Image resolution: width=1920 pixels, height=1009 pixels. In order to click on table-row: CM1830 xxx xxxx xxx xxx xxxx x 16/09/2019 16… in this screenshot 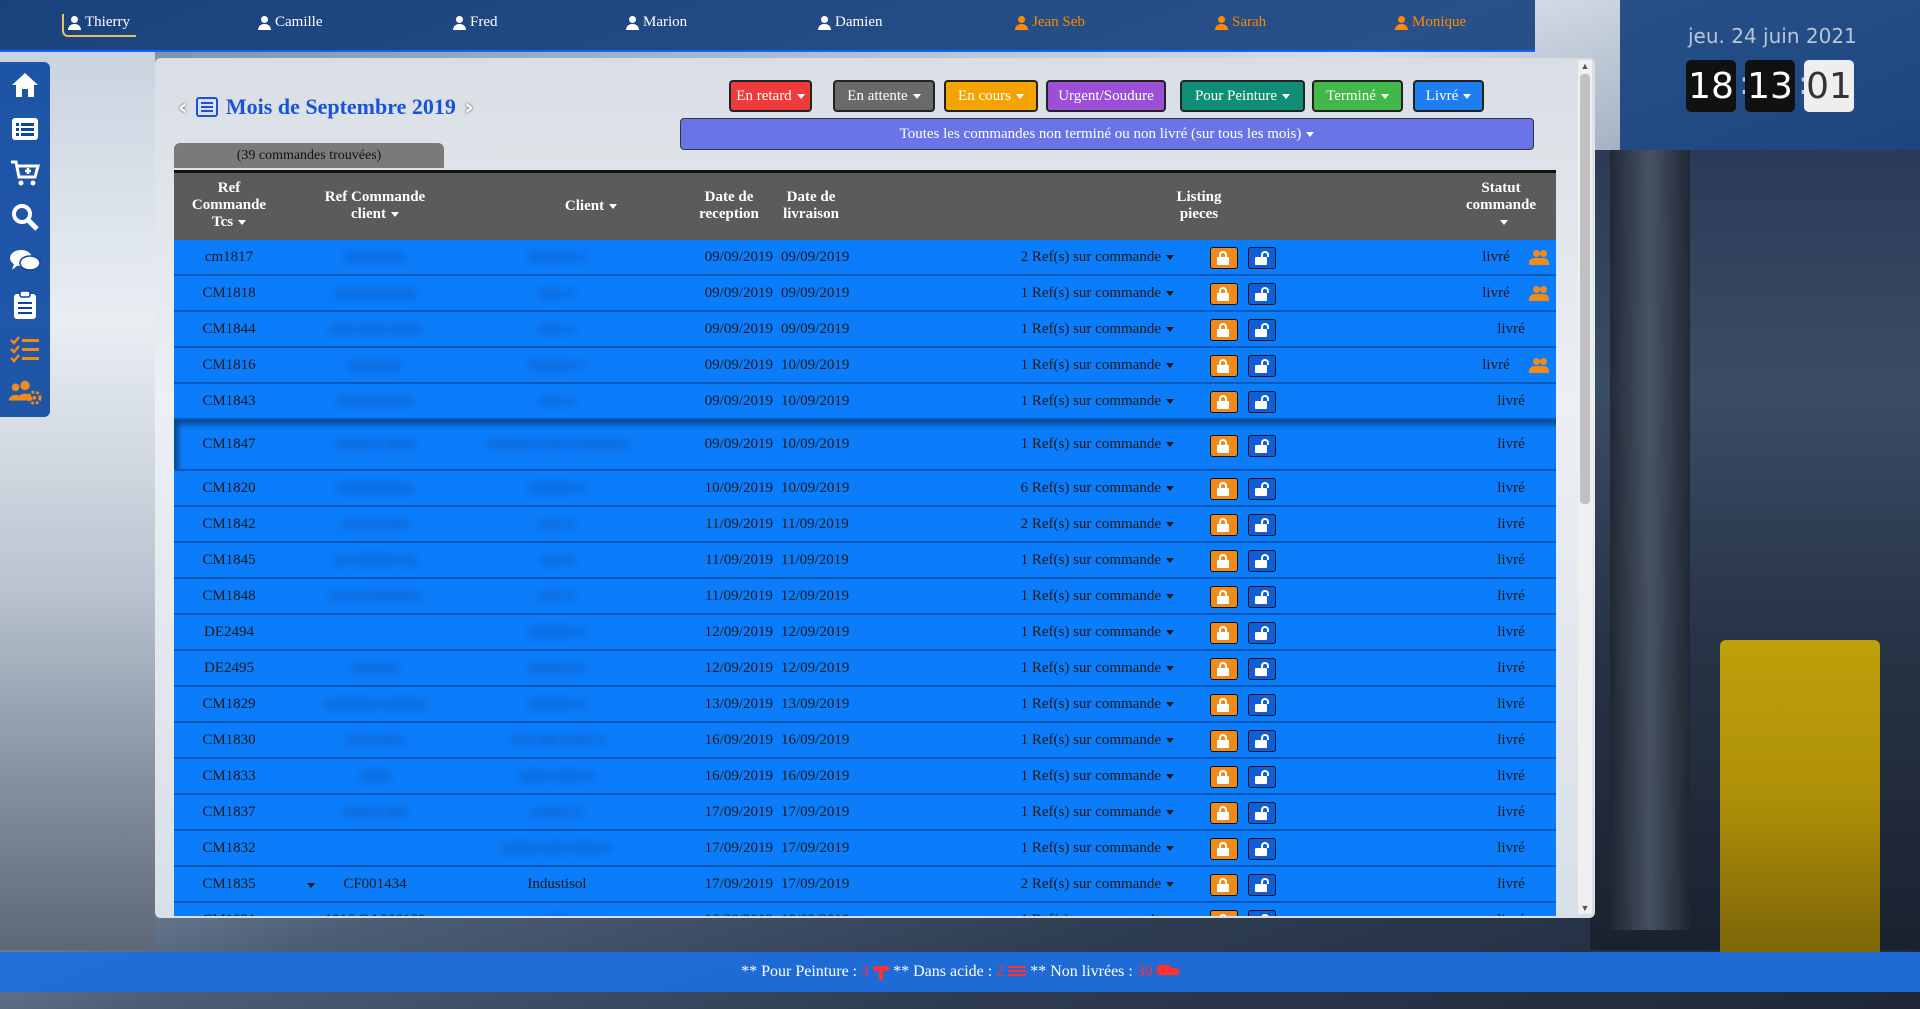, I will do `click(865, 741)`.